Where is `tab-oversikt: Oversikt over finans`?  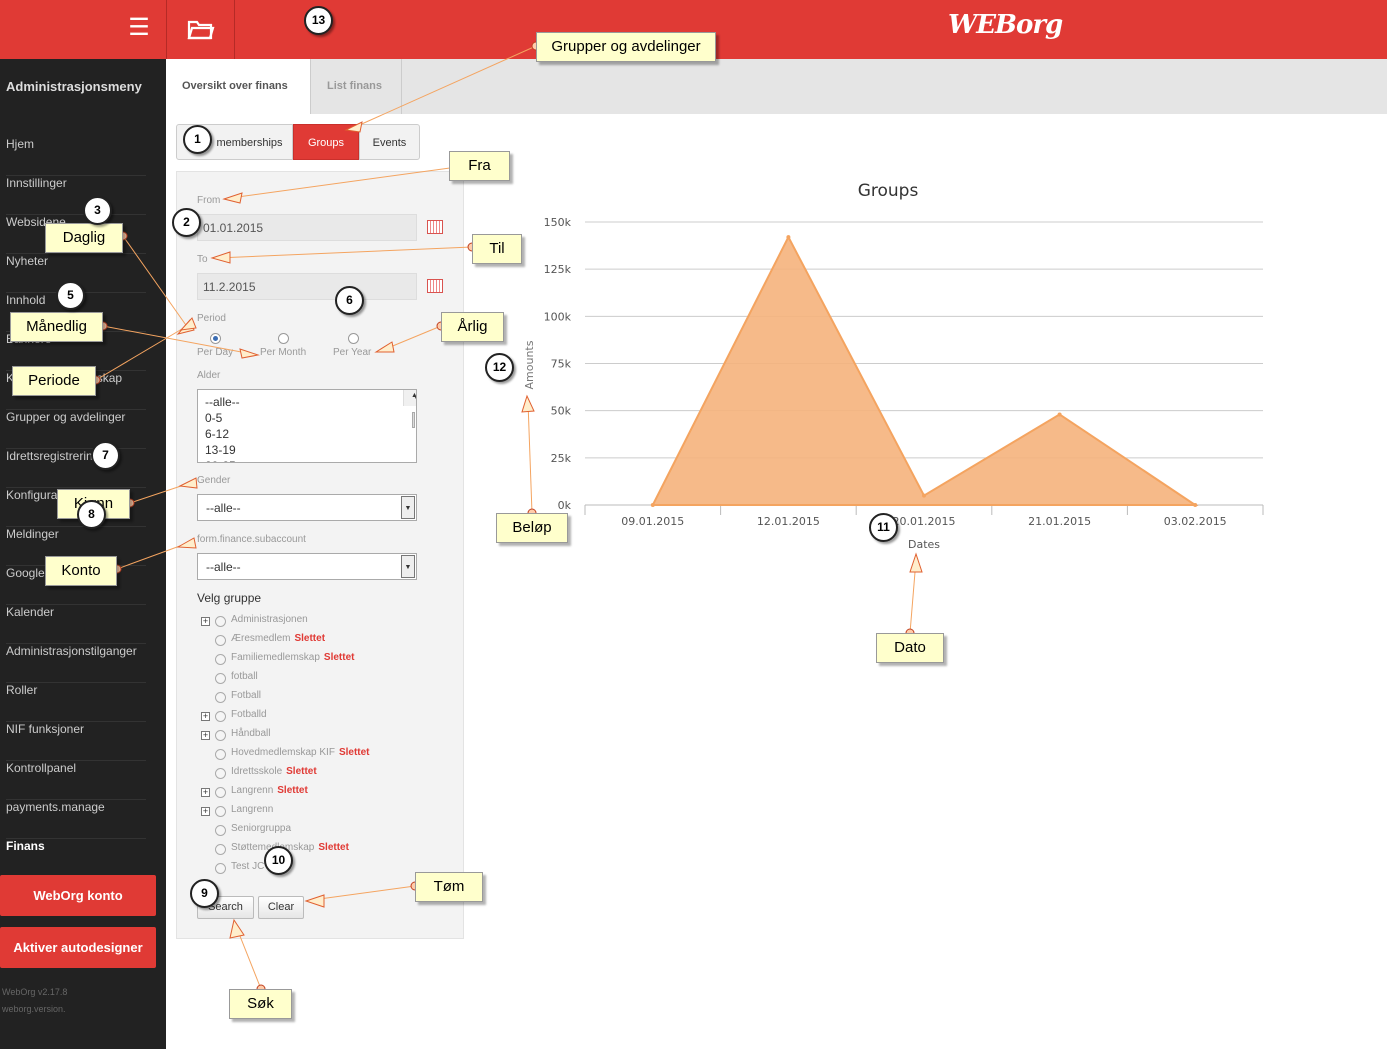 tab-oversikt: Oversikt over finans is located at coordinates (238, 86).